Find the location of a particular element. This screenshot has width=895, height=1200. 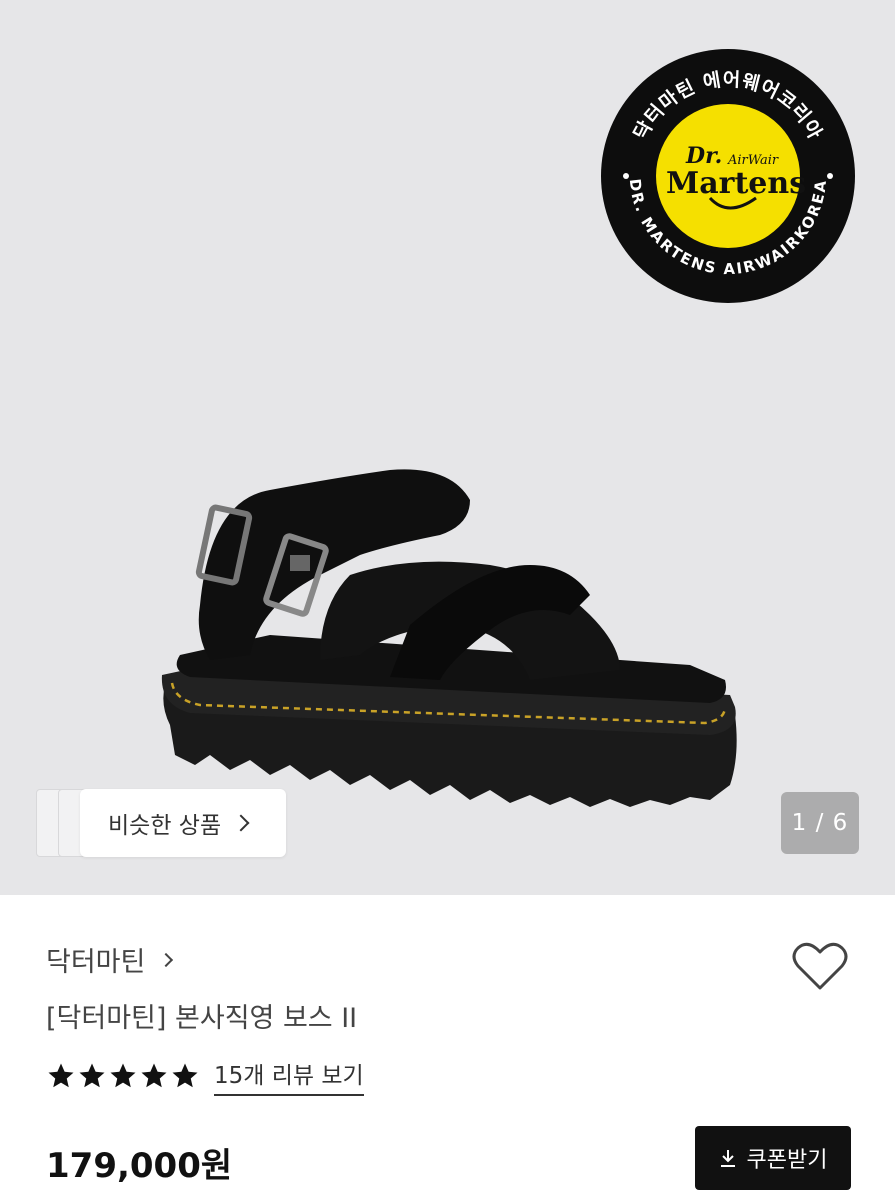

download-icon is located at coordinates (727, 1158).